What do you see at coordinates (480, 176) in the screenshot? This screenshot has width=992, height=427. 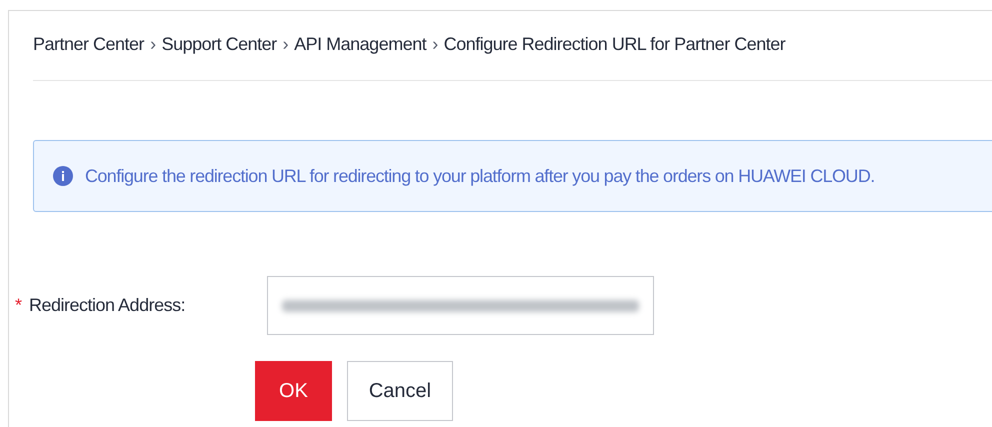 I see `info-message: Configure the redirection URL for redirecting to your platform after you pay the orders on HUAWEI CLOUD.` at bounding box center [480, 176].